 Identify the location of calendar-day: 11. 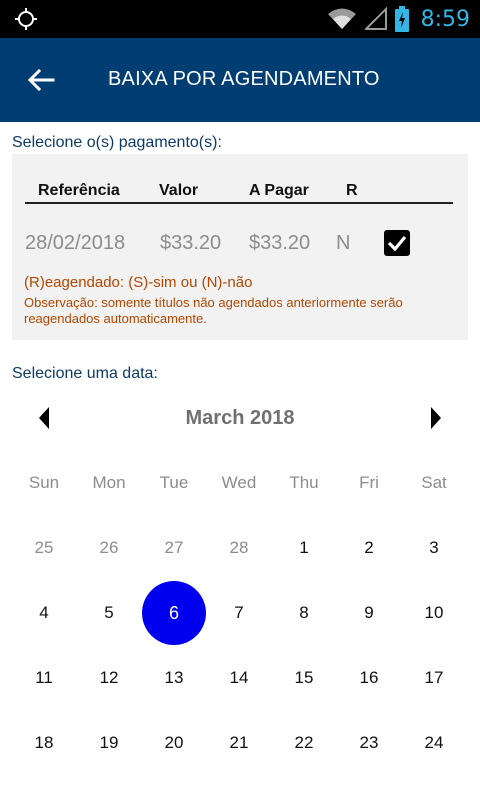
(44, 678).